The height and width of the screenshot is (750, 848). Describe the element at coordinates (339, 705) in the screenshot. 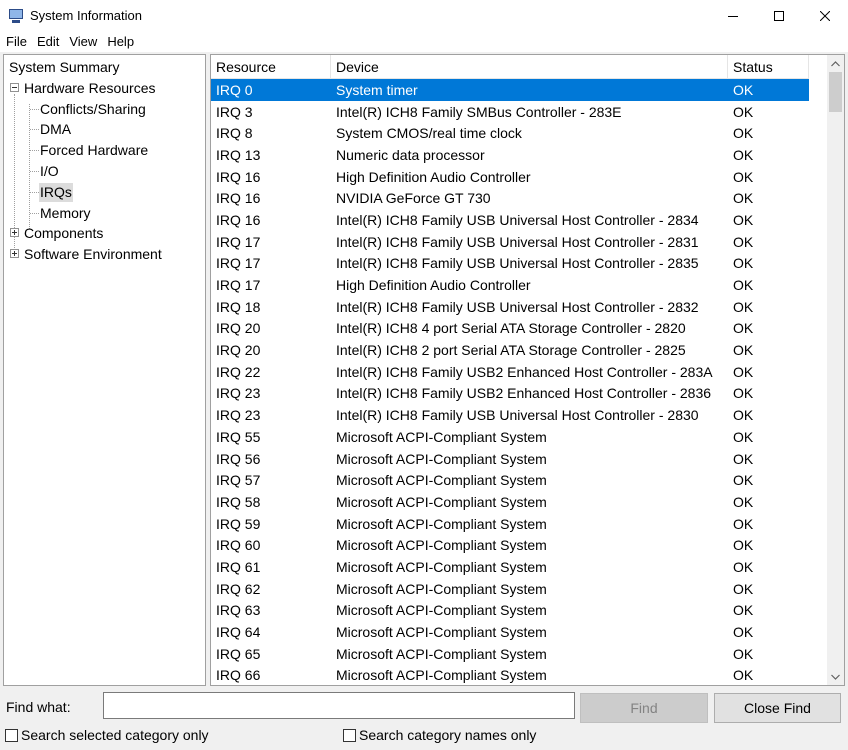

I see `find-what-input` at that location.